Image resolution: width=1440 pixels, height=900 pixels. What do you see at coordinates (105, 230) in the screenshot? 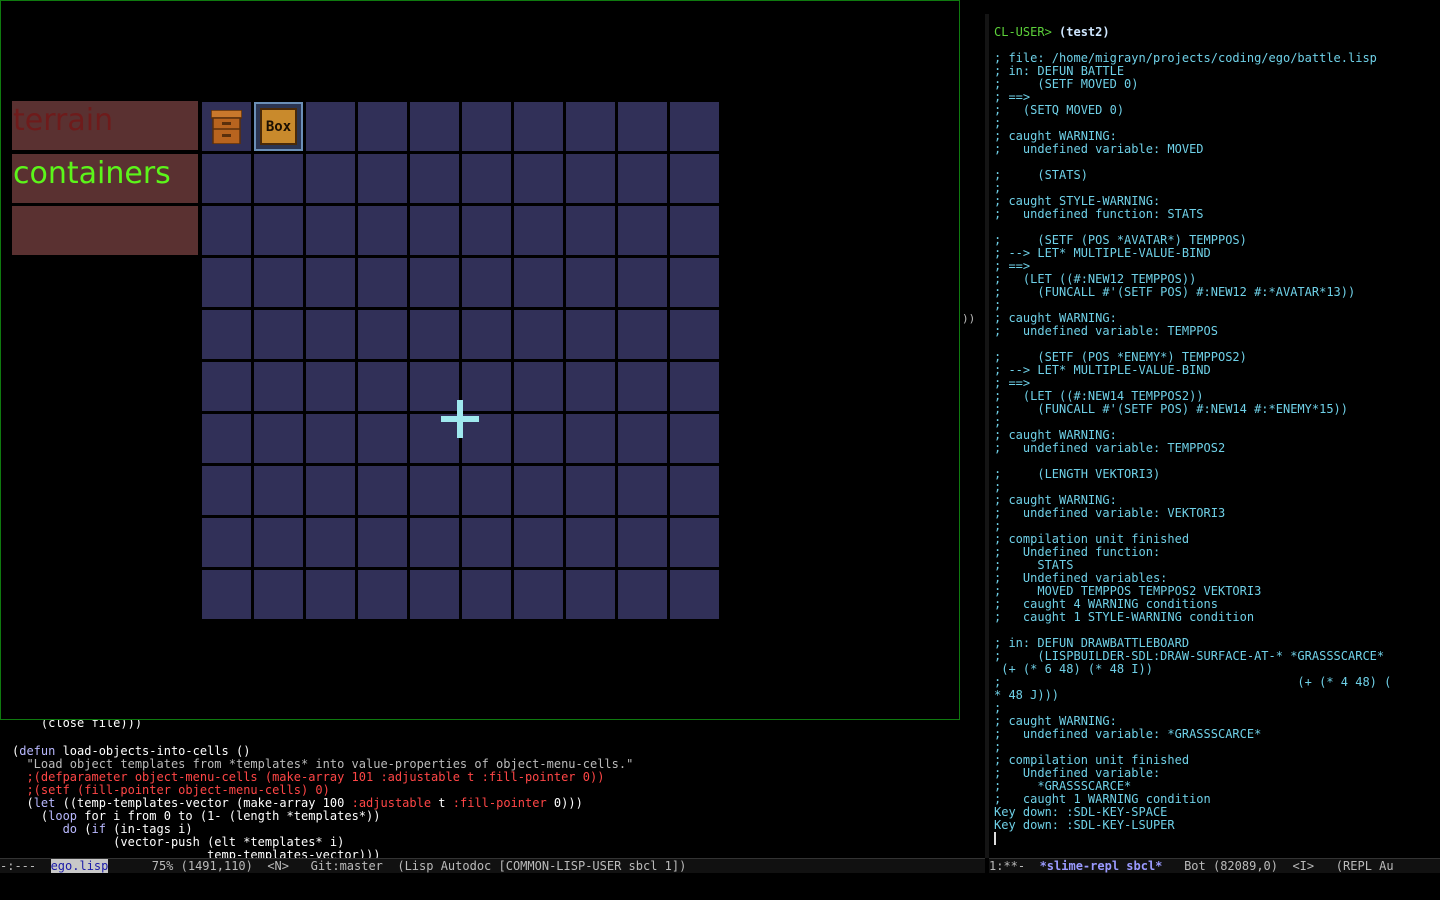
I see `menu-item-empty` at bounding box center [105, 230].